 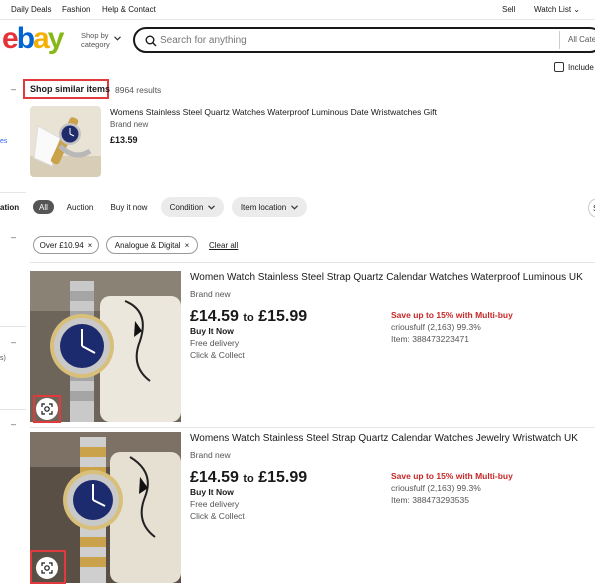 What do you see at coordinates (25, 38) in the screenshot?
I see `logo-letter-b: b` at bounding box center [25, 38].